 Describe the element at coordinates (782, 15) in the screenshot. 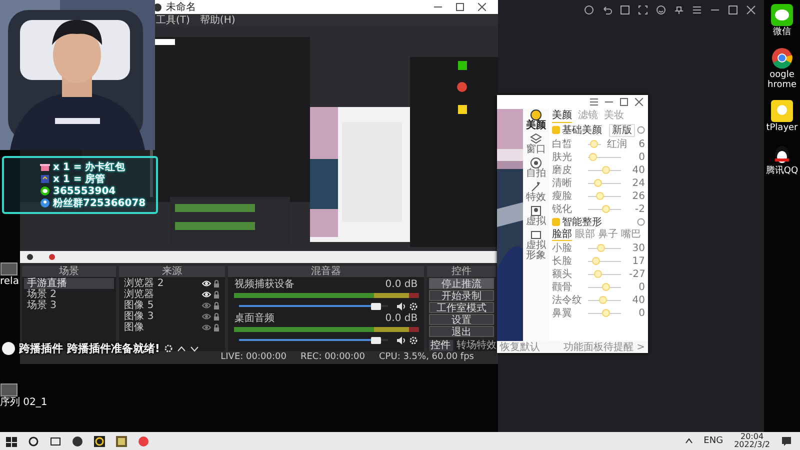

I see `chat-icon` at that location.